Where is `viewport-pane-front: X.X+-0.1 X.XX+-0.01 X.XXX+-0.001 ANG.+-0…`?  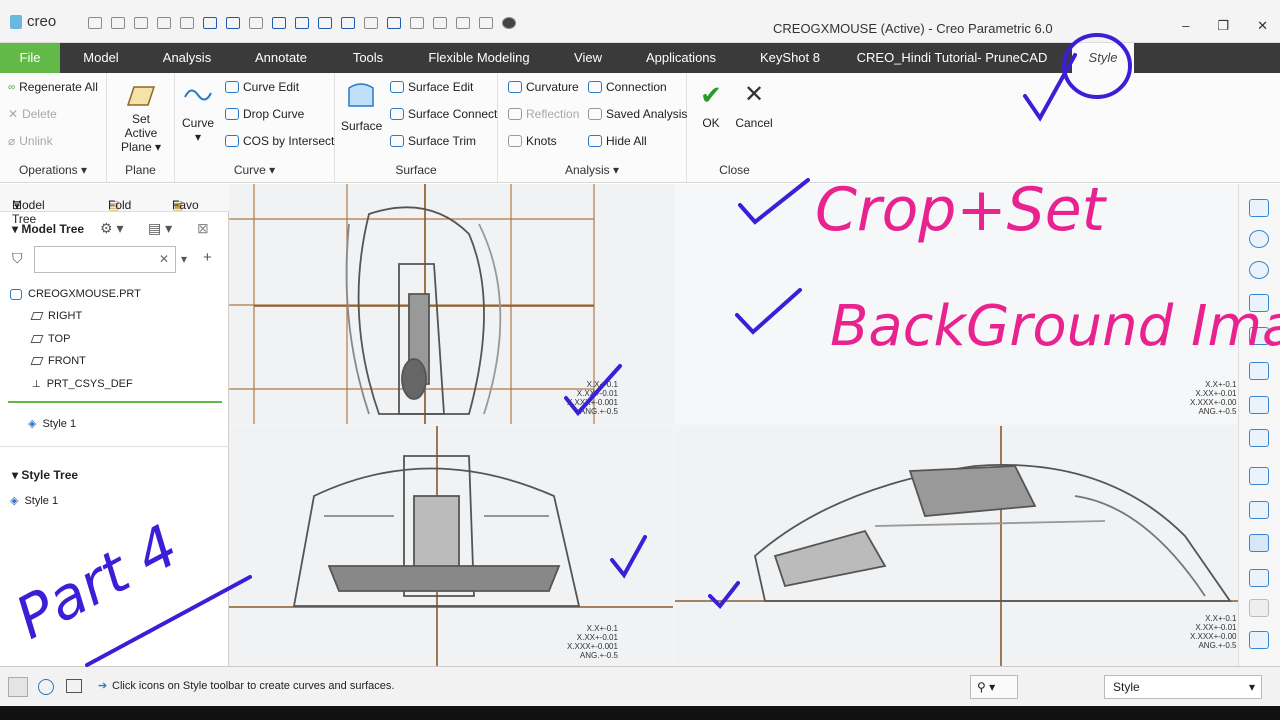
viewport-pane-front: X.X+-0.1 X.XX+-0.01 X.XXX+-0.001 ANG.+-0… is located at coordinates (451, 546).